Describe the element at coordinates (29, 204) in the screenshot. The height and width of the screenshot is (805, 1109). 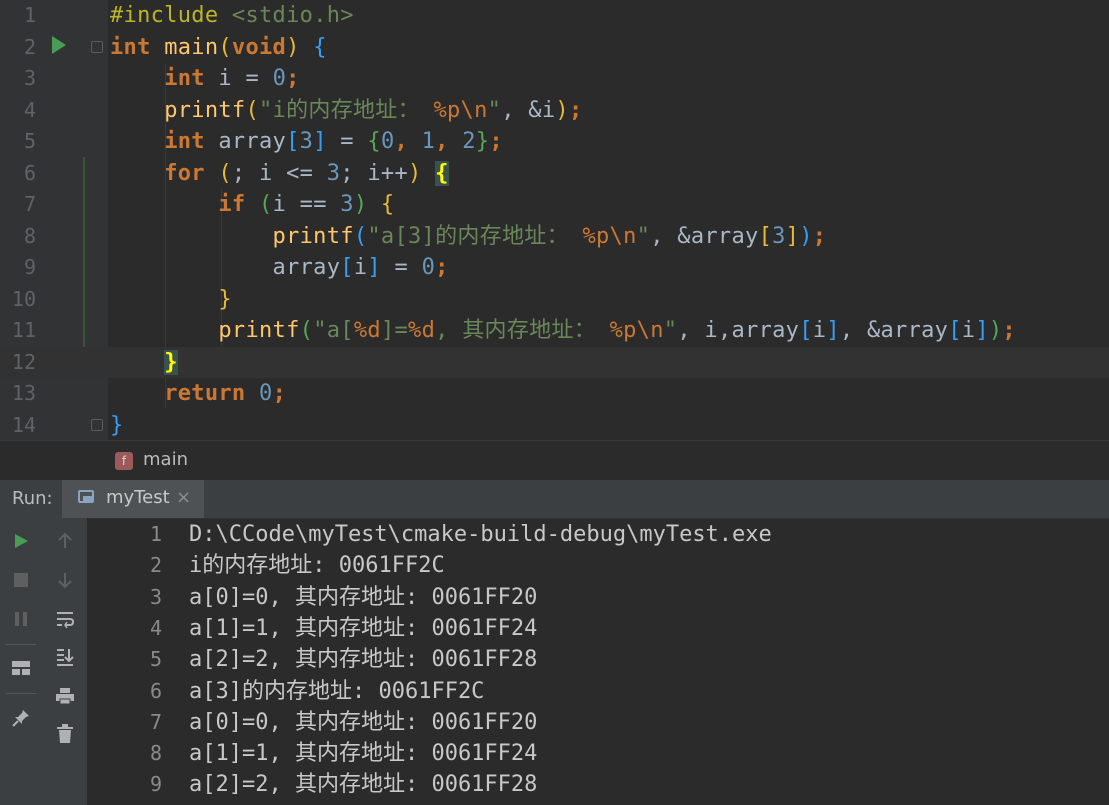
I see `line-number: 7` at that location.